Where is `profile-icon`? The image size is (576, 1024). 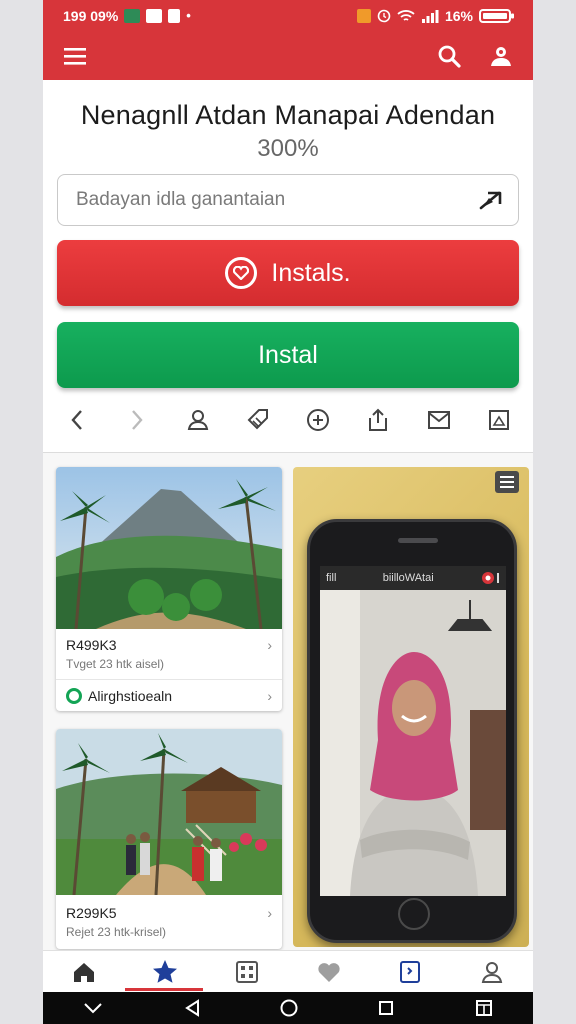
profile-icon is located at coordinates (492, 972).